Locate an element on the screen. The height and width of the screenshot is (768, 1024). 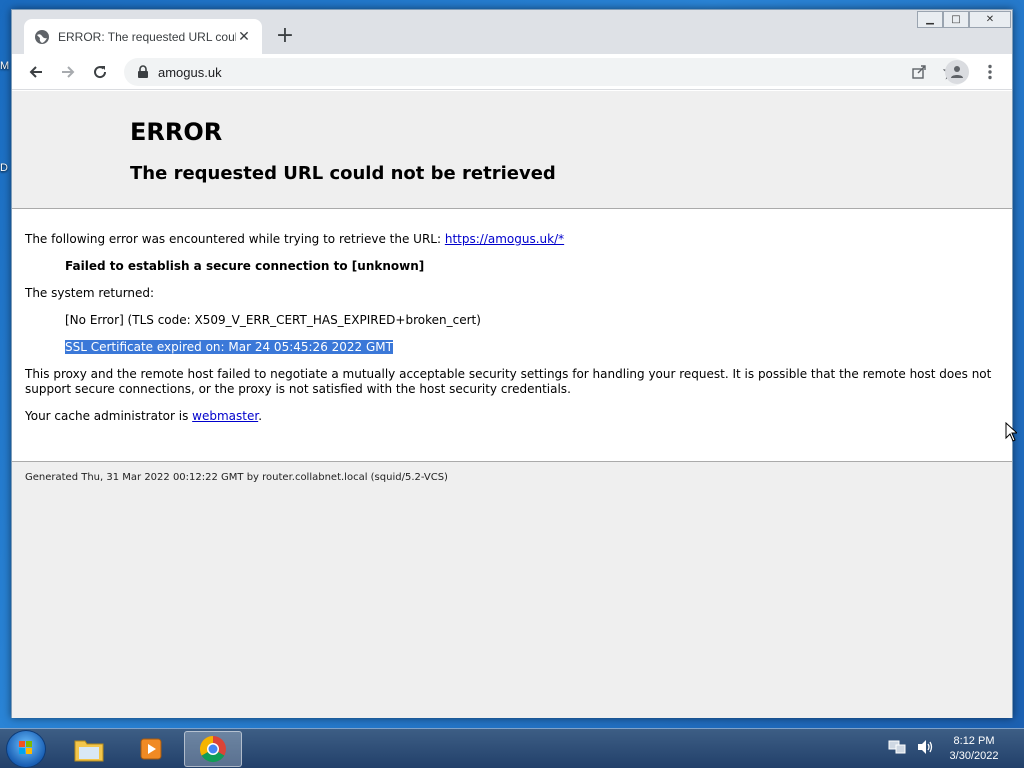
webmaster-link: webmaster is located at coordinates (225, 416).